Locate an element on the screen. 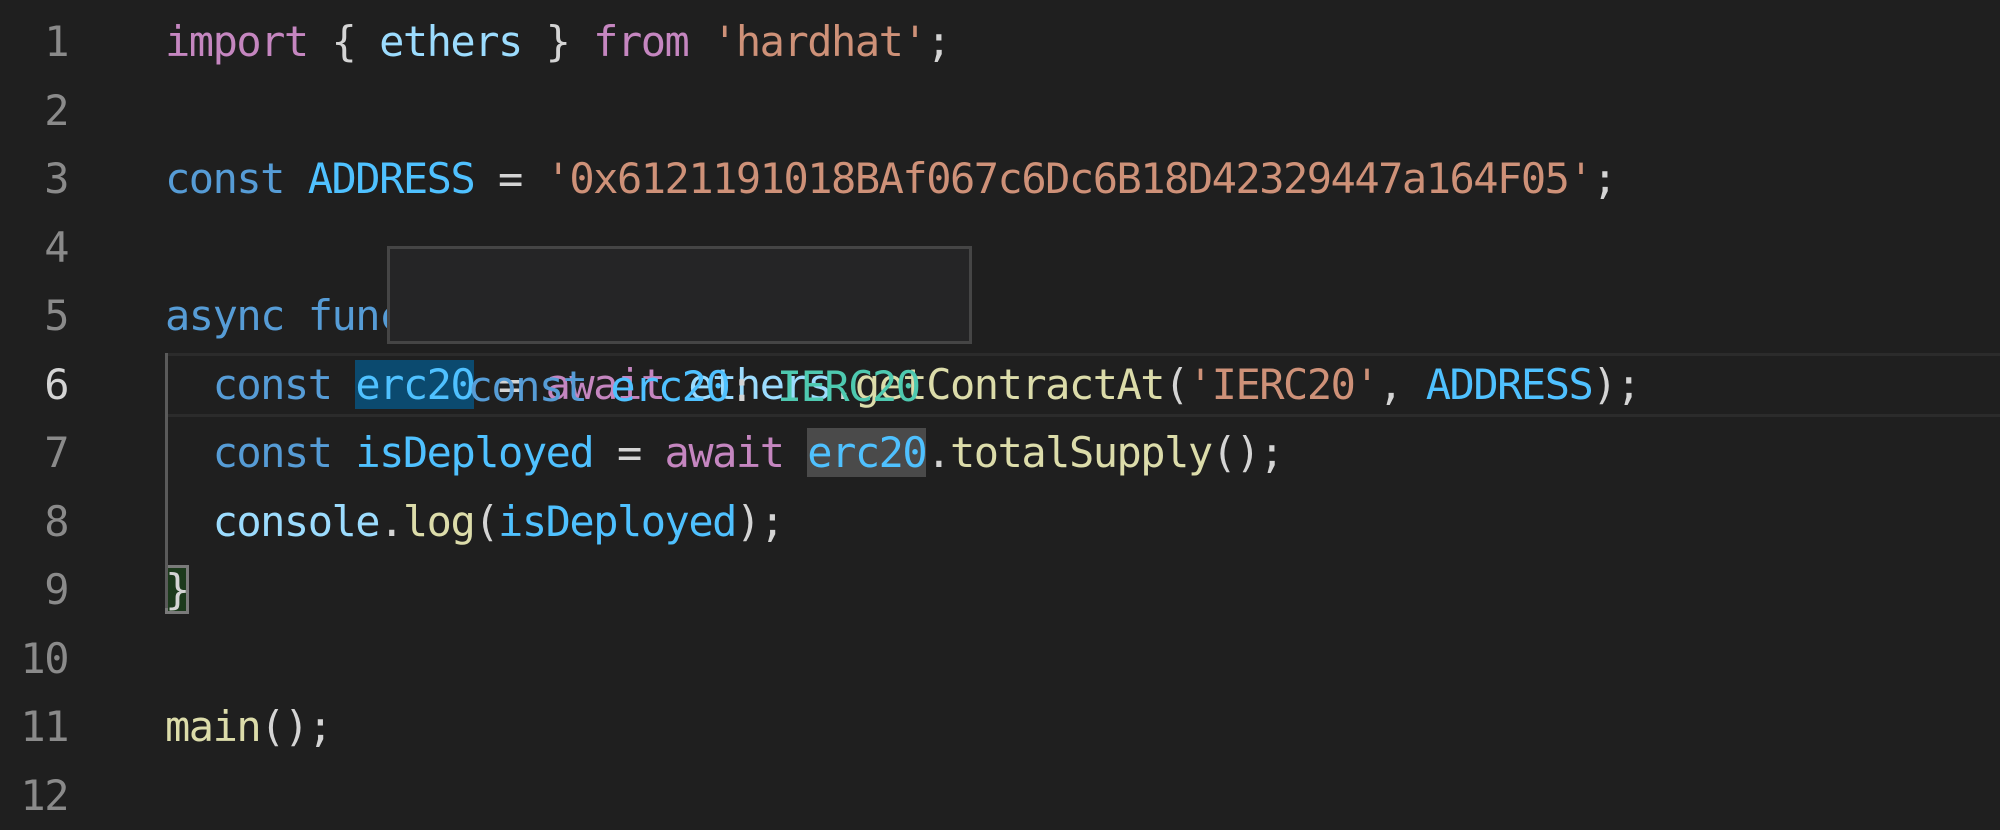 The width and height of the screenshot is (2000, 830). hover-type: IERC20 is located at coordinates (848, 386).